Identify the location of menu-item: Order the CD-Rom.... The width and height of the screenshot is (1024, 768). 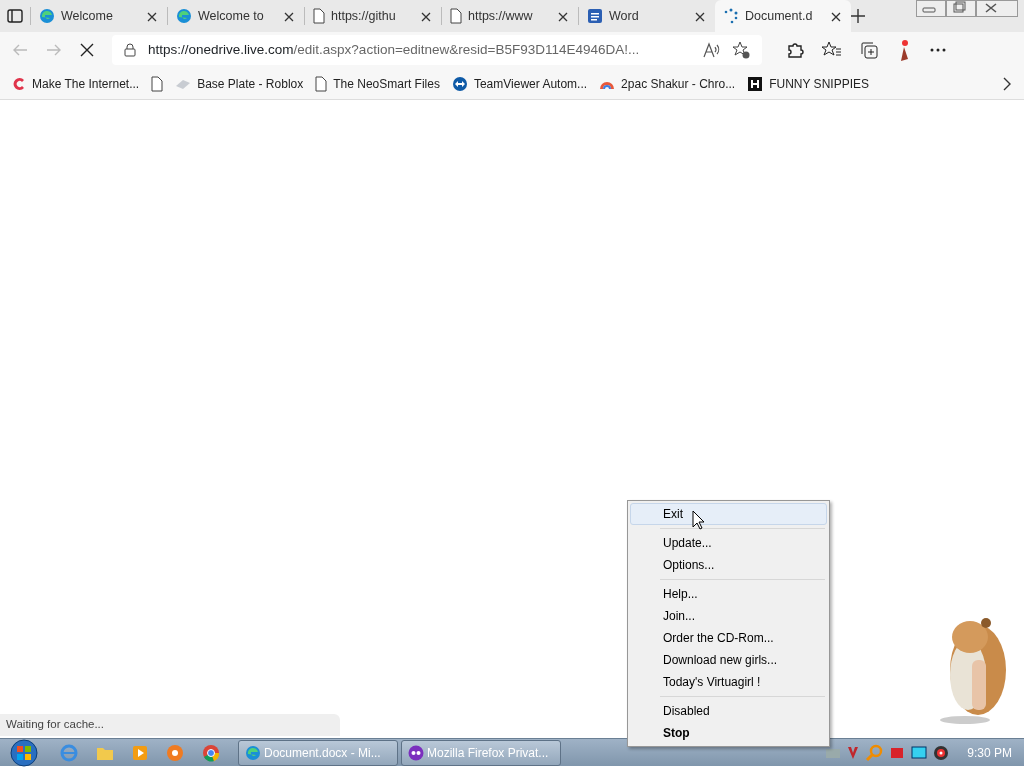
(728, 638).